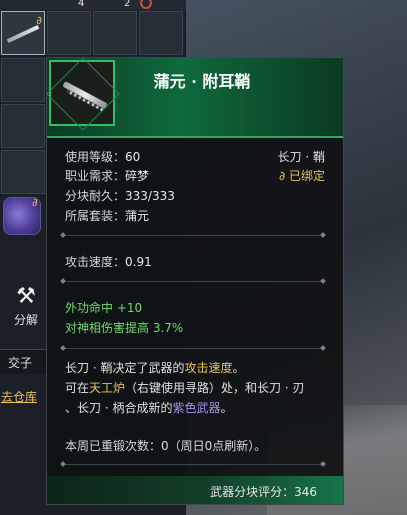 The height and width of the screenshot is (515, 407). What do you see at coordinates (196, 408) in the screenshot?
I see `desc-highlight: 紫色武器` at bounding box center [196, 408].